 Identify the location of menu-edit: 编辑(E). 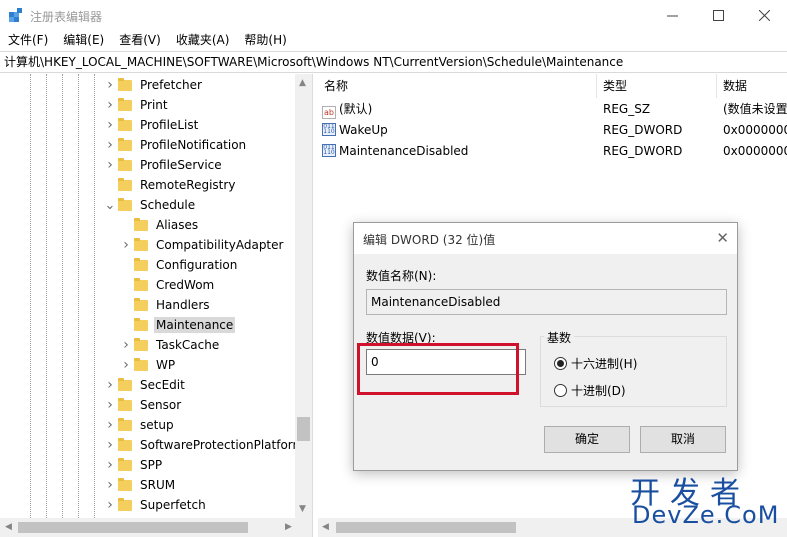
(83, 40).